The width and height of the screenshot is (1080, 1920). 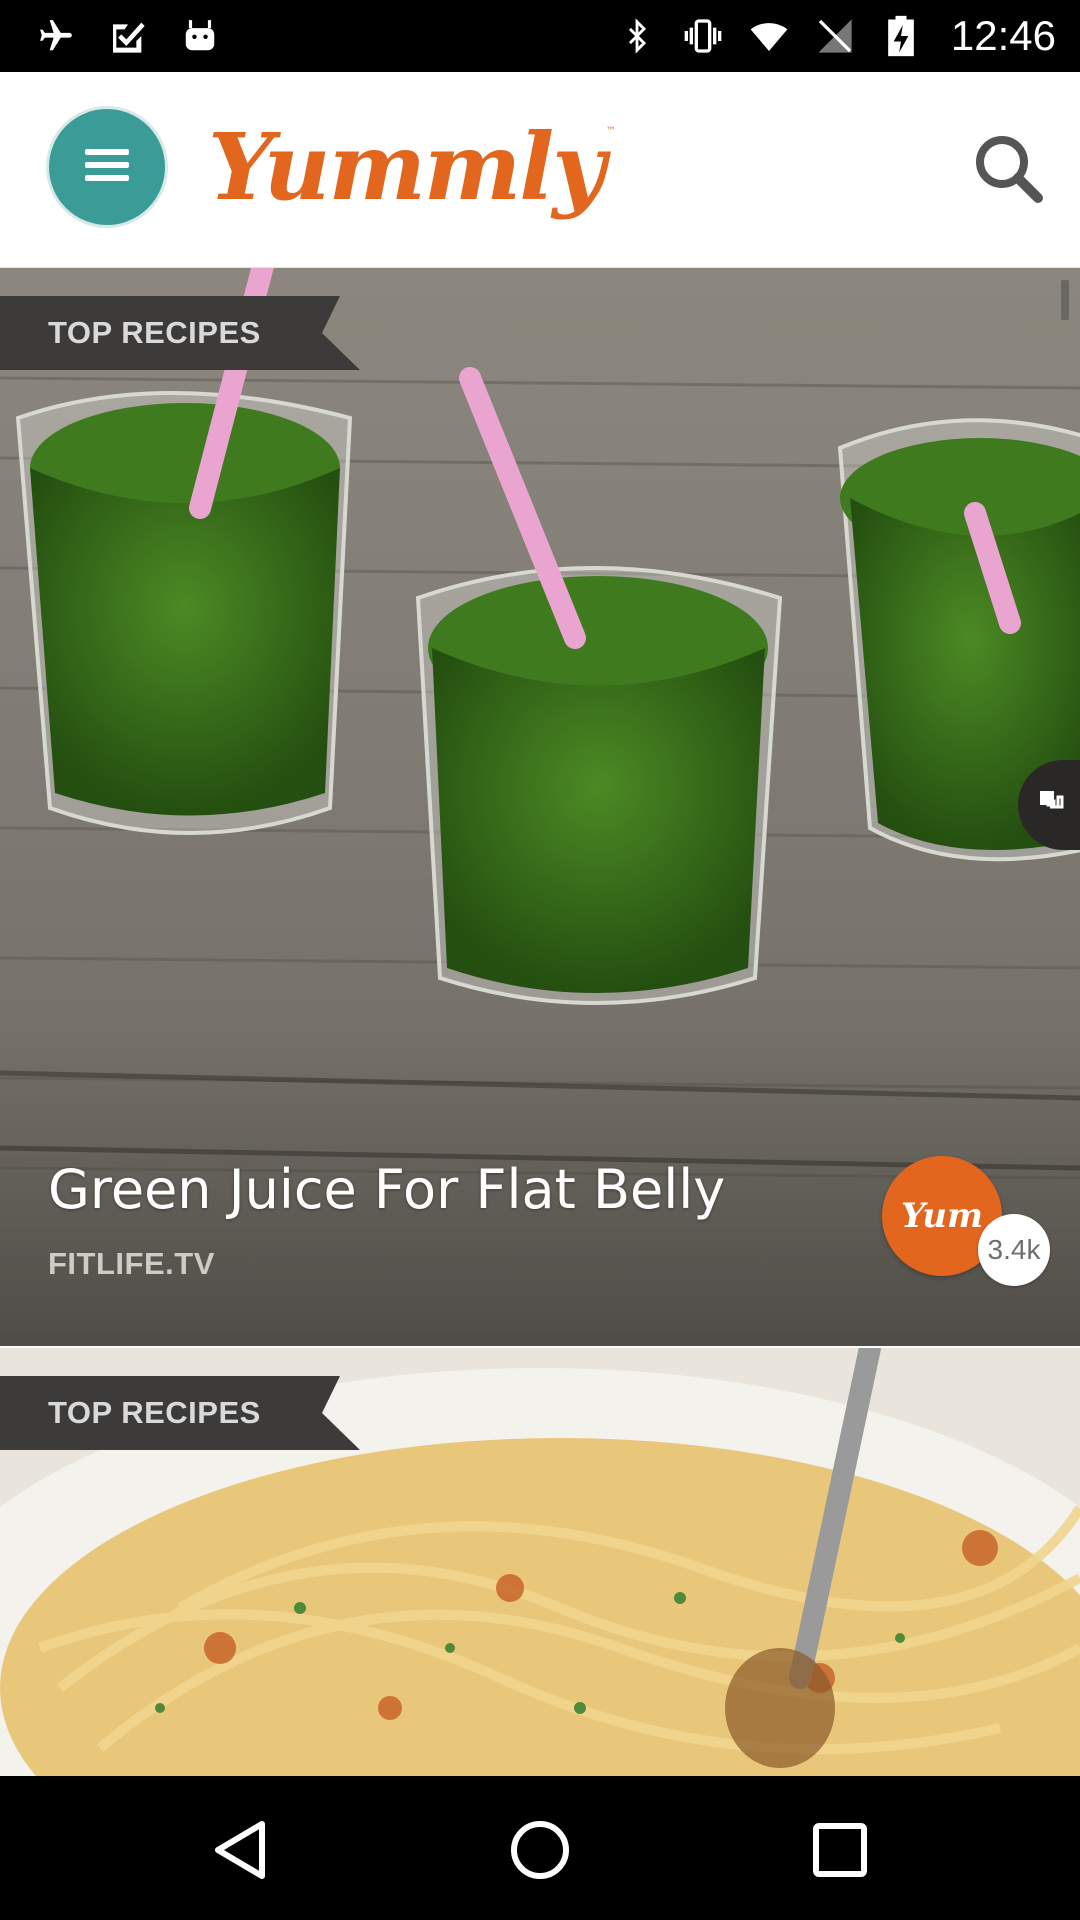 I want to click on yummly-logo: Yummly ™, so click(x=412, y=167).